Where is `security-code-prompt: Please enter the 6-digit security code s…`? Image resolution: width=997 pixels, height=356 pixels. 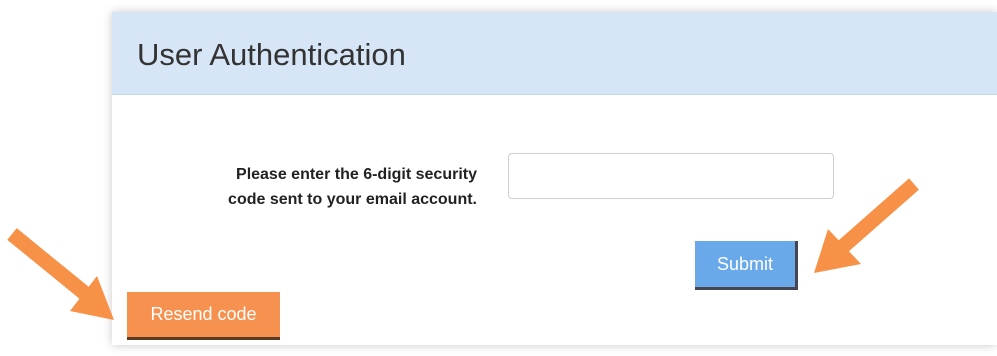
security-code-prompt: Please enter the 6-digit security code s… is located at coordinates (352, 187).